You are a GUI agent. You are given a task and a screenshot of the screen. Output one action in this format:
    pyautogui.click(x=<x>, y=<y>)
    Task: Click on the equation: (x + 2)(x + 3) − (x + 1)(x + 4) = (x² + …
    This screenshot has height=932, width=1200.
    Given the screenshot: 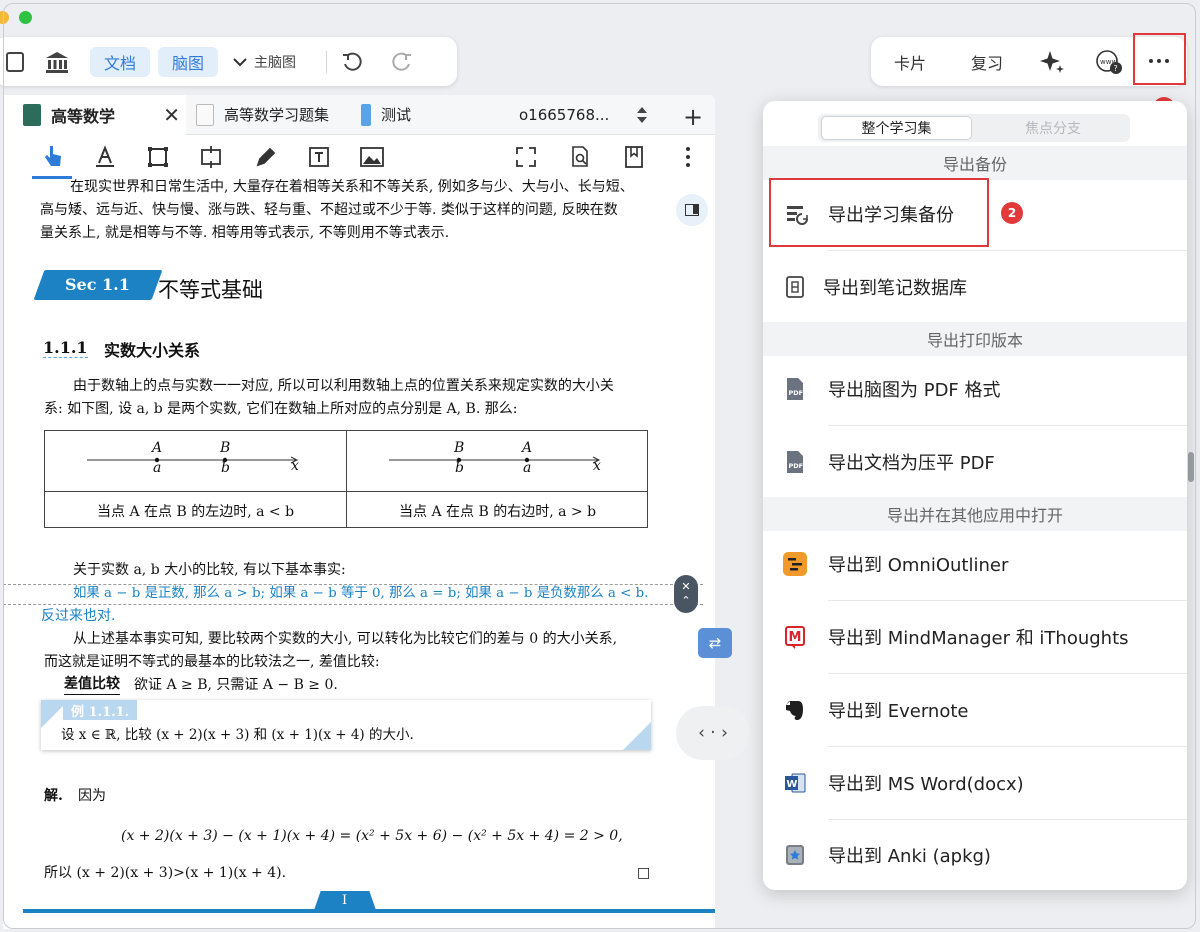 What is the action you would take?
    pyautogui.click(x=372, y=836)
    